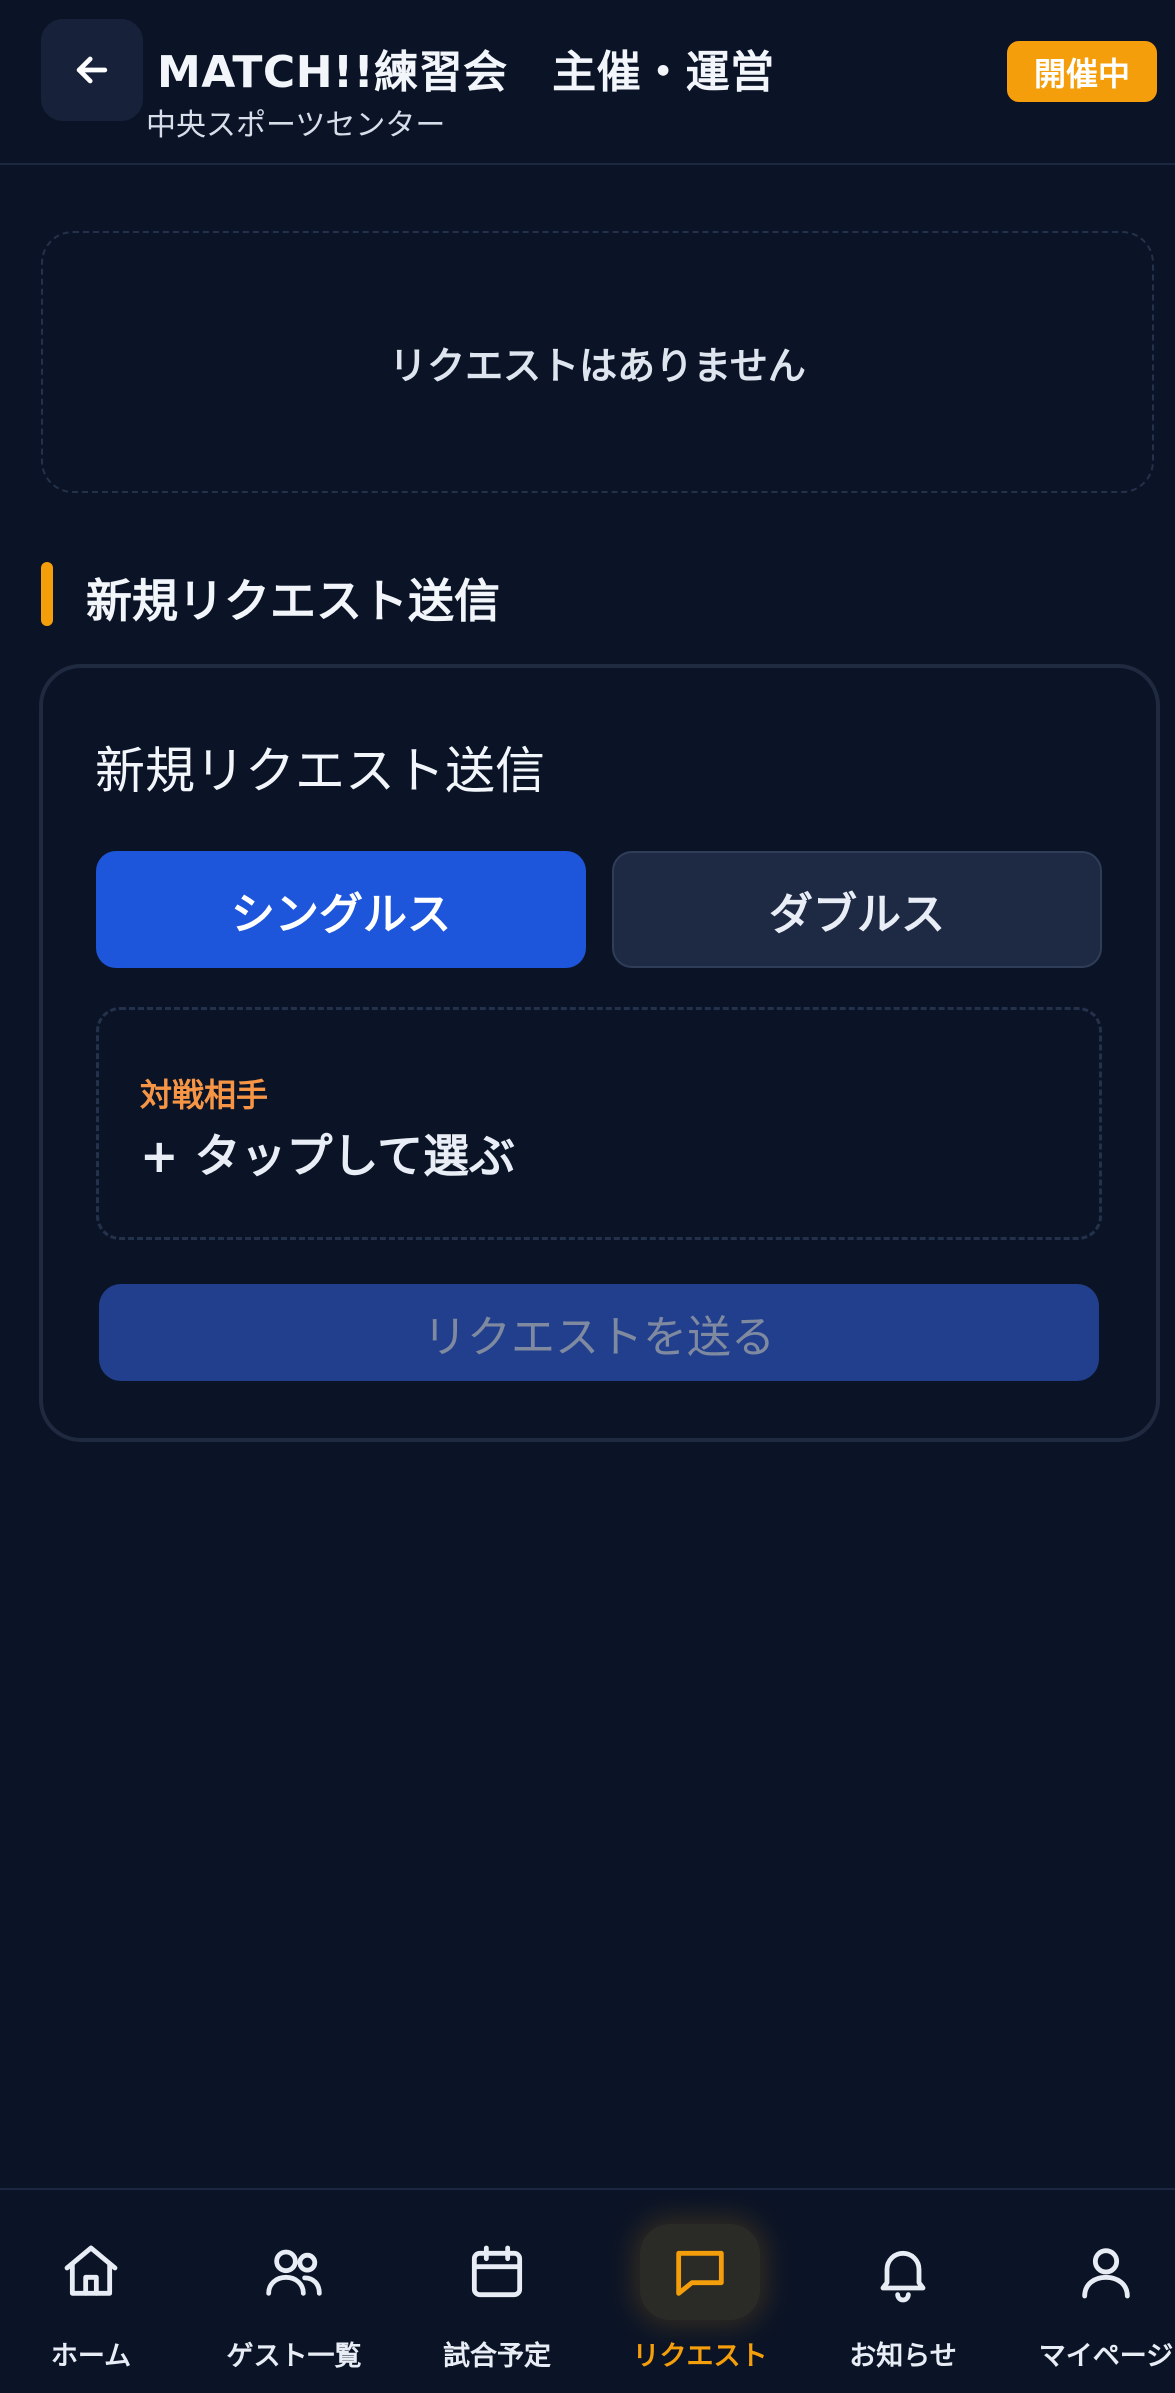 This screenshot has width=1175, height=2393. Describe the element at coordinates (599, 1332) in the screenshot. I see `send-request-button: リクエストを送る` at that location.